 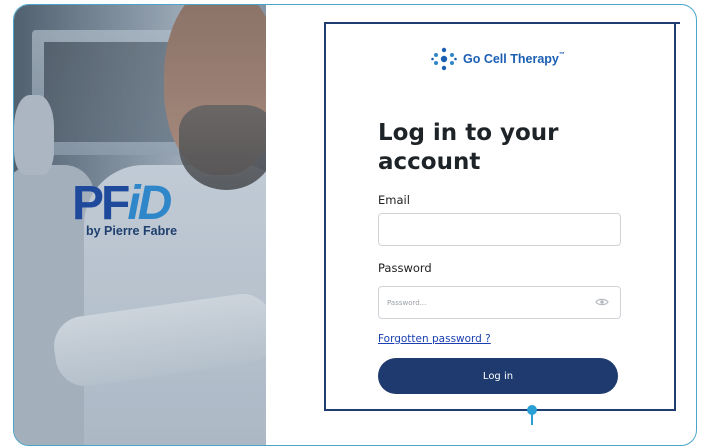 What do you see at coordinates (487, 302) in the screenshot?
I see `password-input` at bounding box center [487, 302].